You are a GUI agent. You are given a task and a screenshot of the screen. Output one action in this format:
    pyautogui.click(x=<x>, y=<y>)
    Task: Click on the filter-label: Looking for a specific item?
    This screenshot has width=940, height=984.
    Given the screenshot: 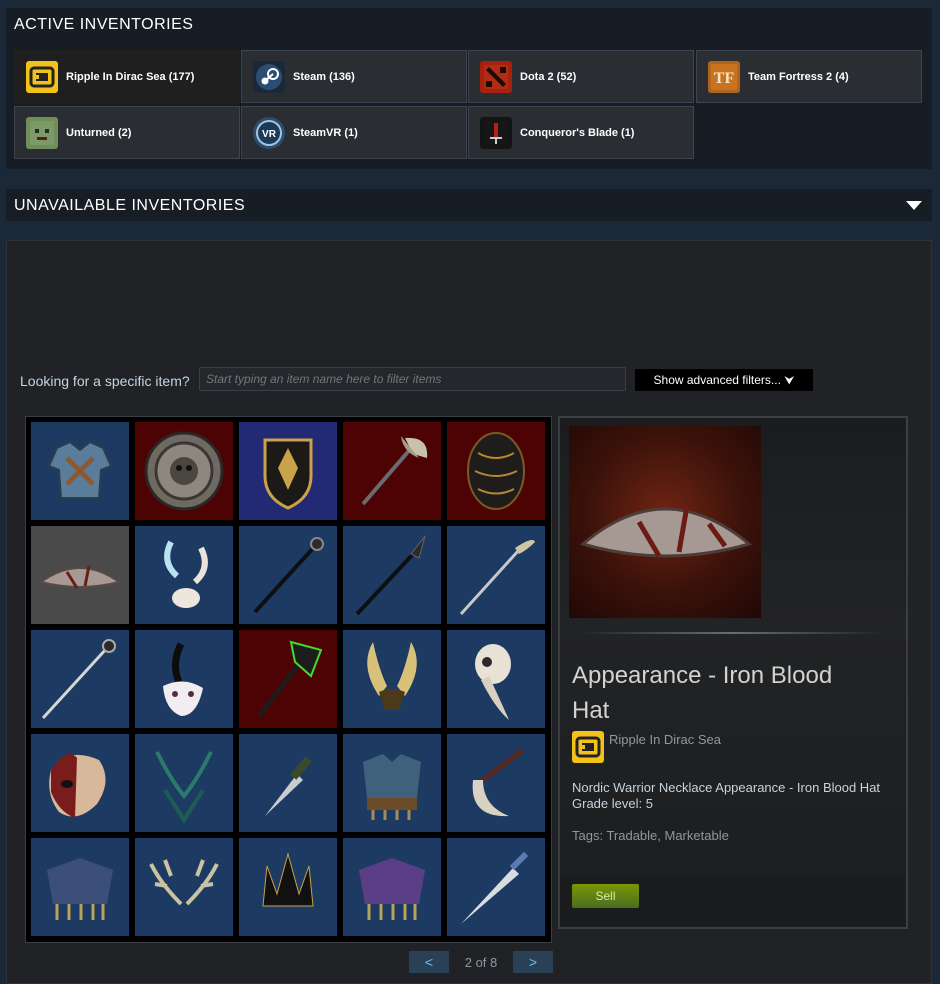 What is the action you would take?
    pyautogui.click(x=105, y=381)
    